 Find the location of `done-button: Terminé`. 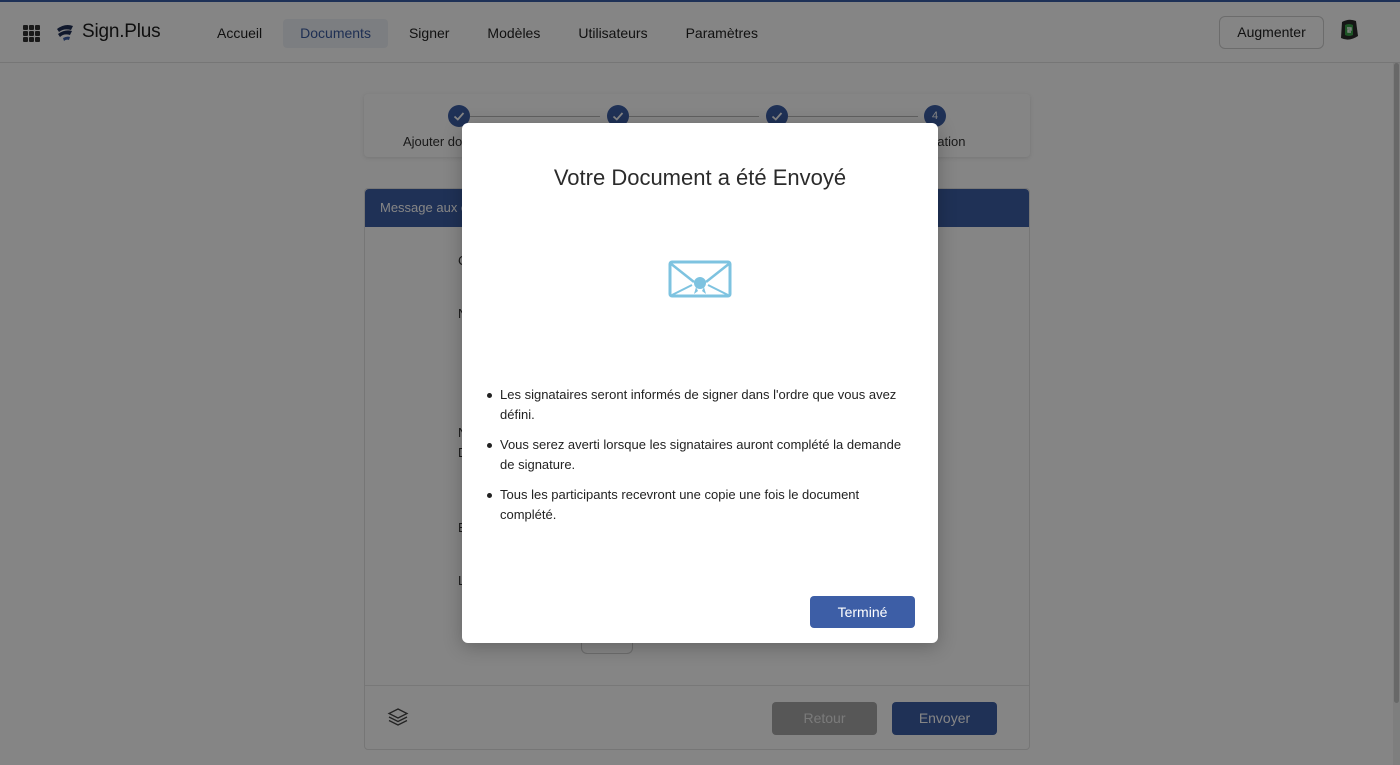

done-button: Terminé is located at coordinates (862, 612).